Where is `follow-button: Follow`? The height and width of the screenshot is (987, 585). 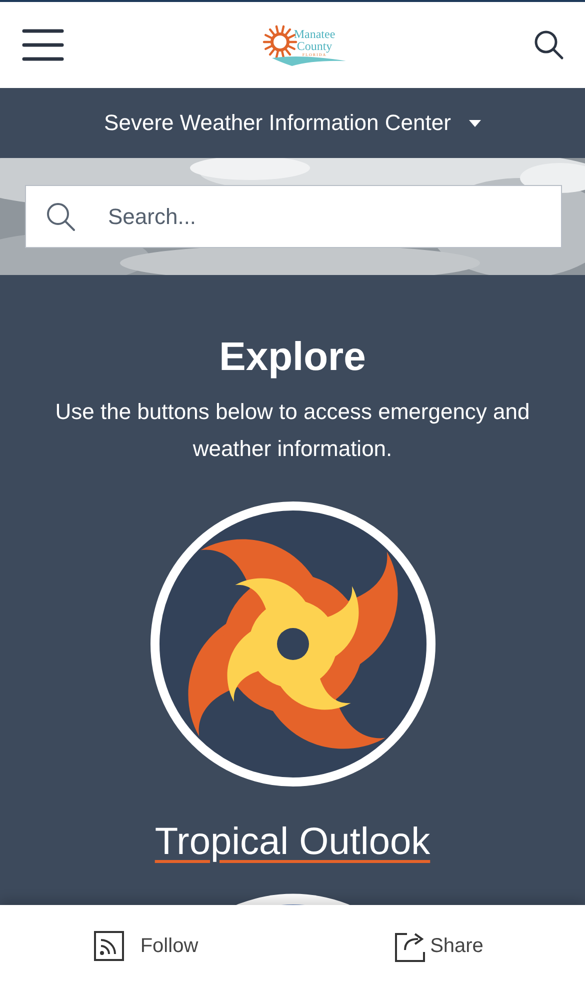 follow-button: Follow is located at coordinates (146, 946).